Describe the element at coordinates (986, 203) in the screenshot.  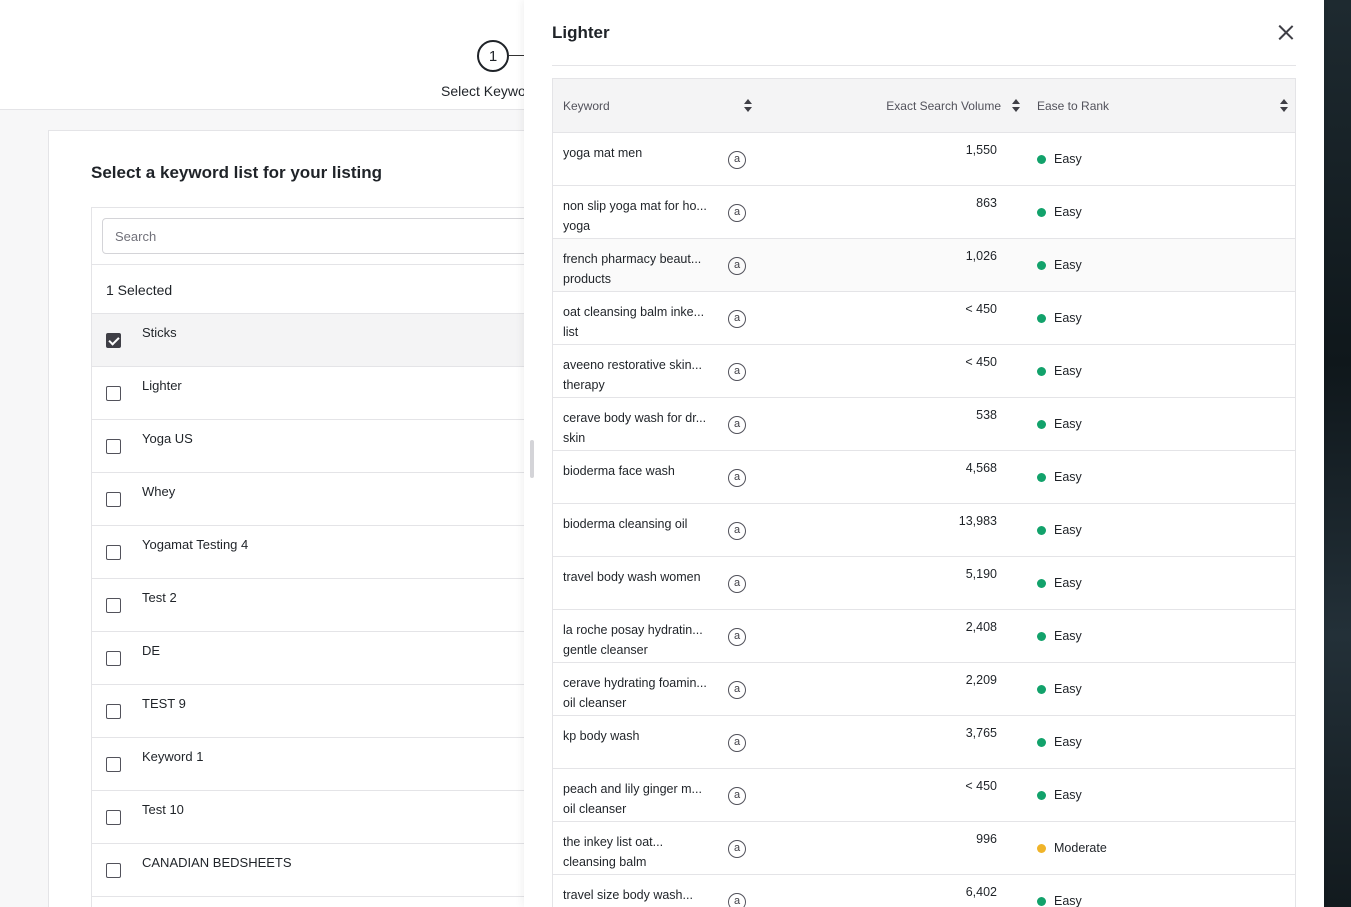
I see `search-volume: 863` at that location.